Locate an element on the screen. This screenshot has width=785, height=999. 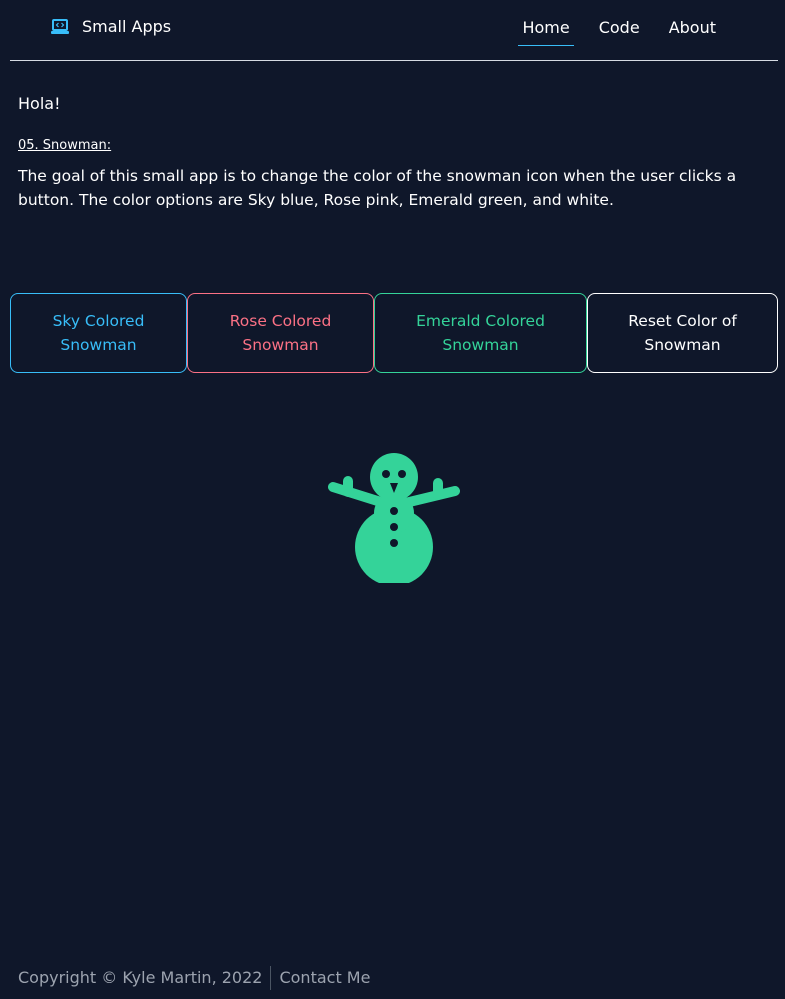
main-nav: Home Code About is located at coordinates (608, 30).